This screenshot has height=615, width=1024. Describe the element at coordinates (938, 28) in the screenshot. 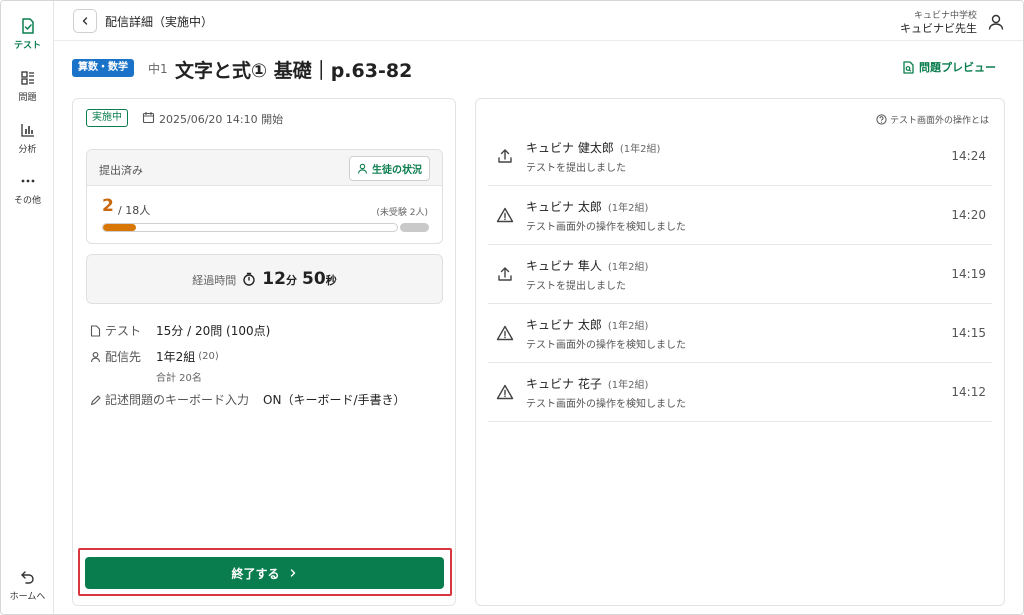

I see `teacher-name: キュビナビ先生` at that location.